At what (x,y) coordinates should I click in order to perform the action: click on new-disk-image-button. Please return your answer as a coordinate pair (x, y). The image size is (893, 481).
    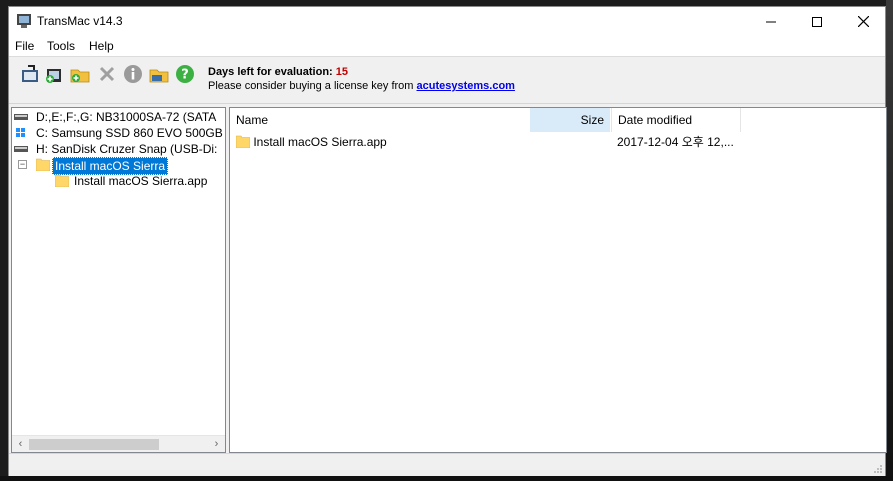
    Looking at the image, I should click on (54, 74).